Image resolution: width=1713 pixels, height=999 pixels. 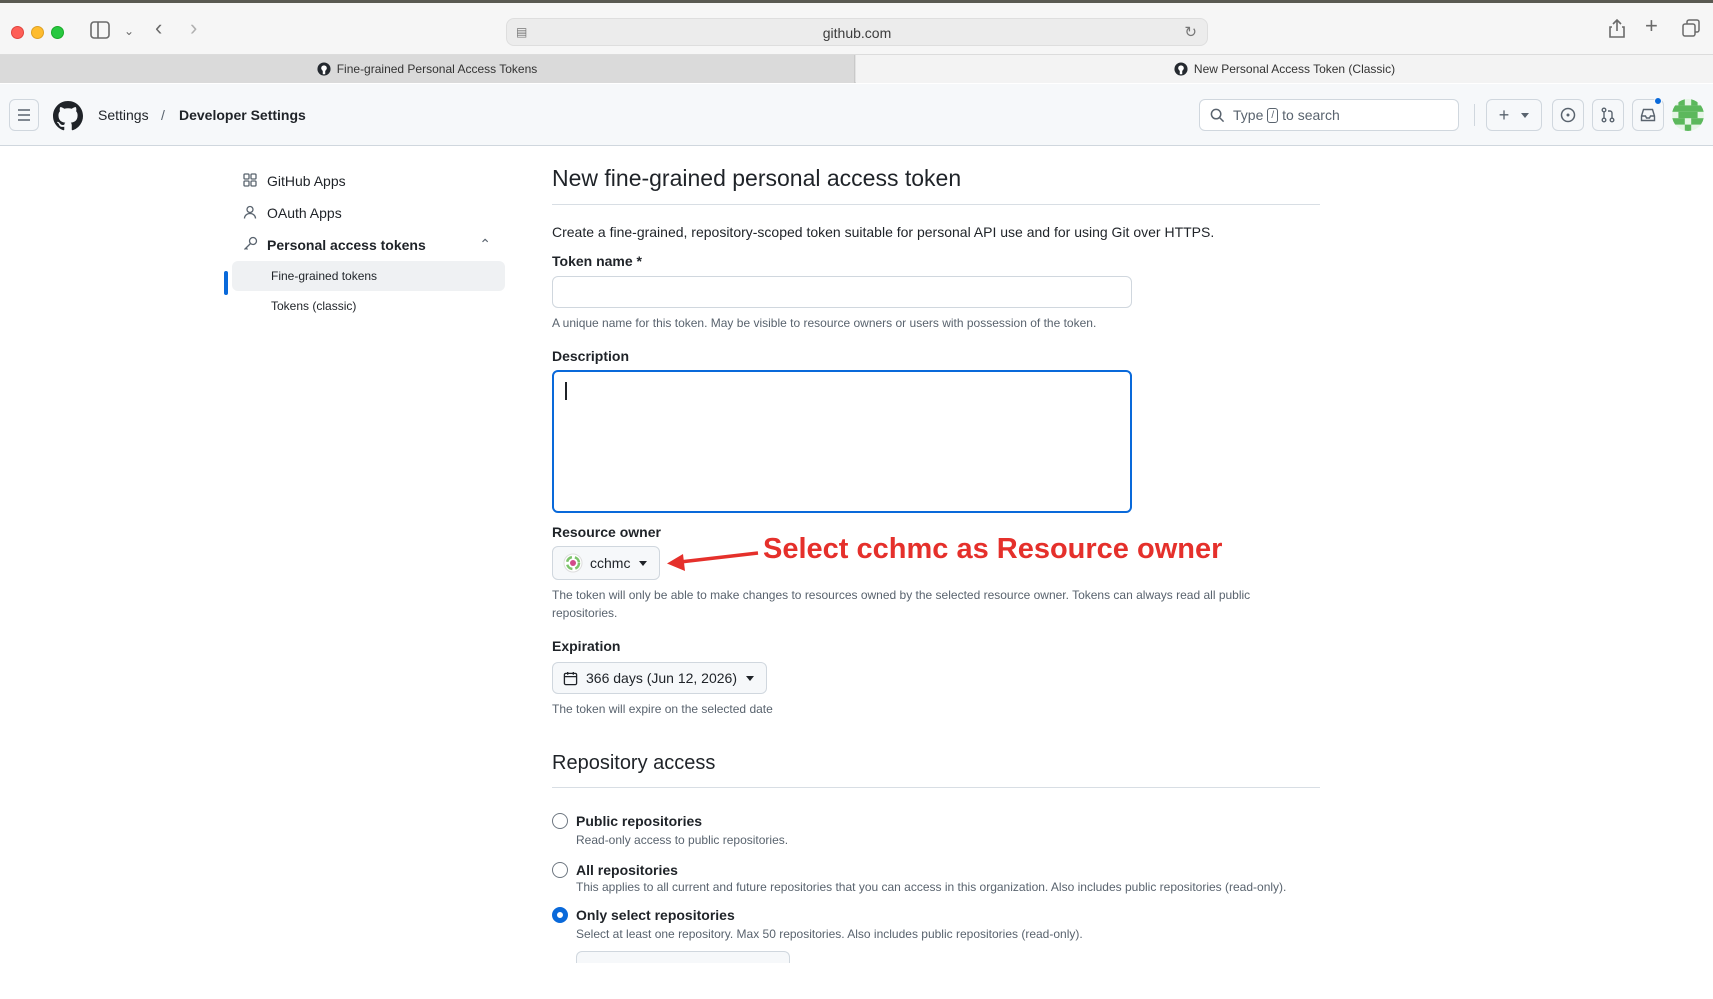 I want to click on address-bar: ▤ github.com ↻, so click(x=857, y=32).